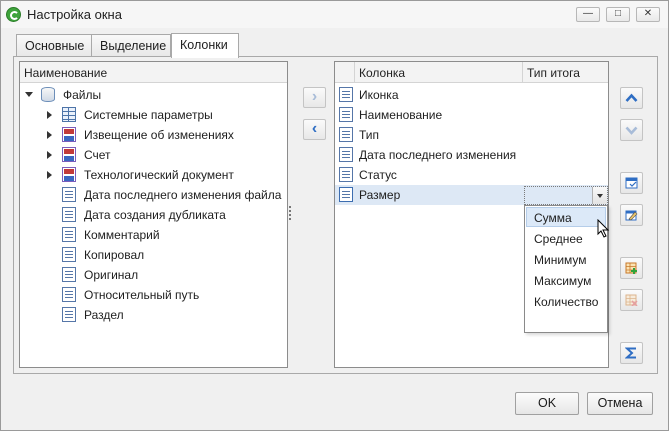 This screenshot has height=431, width=669. Describe the element at coordinates (401, 115) in the screenshot. I see `column-row-label: Наименование` at that location.